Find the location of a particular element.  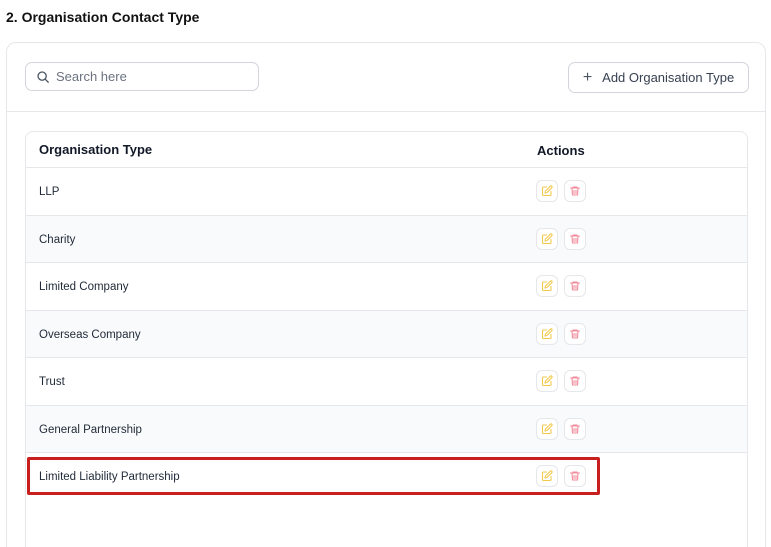

add-organisation-type-label: Add Organisation Type is located at coordinates (668, 77).